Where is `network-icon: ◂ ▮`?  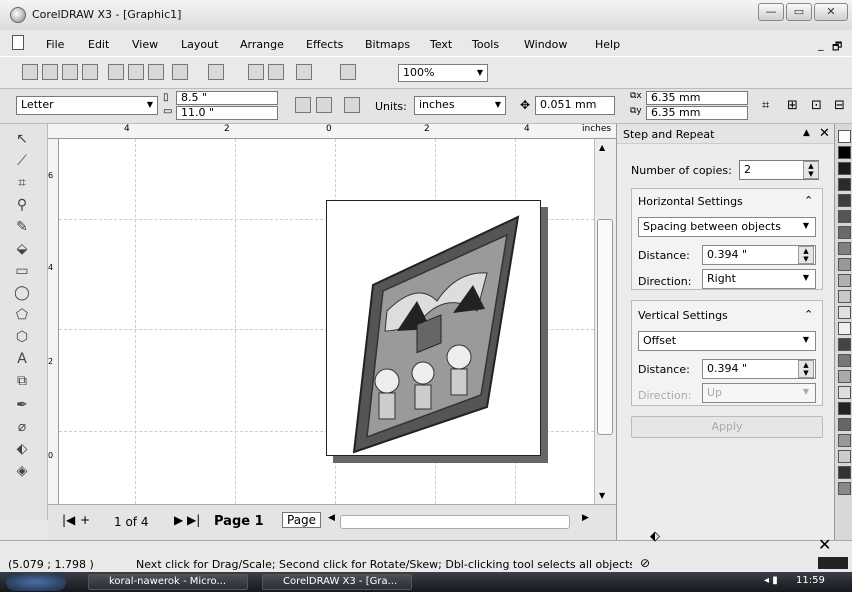 network-icon: ◂ ▮ is located at coordinates (771, 580).